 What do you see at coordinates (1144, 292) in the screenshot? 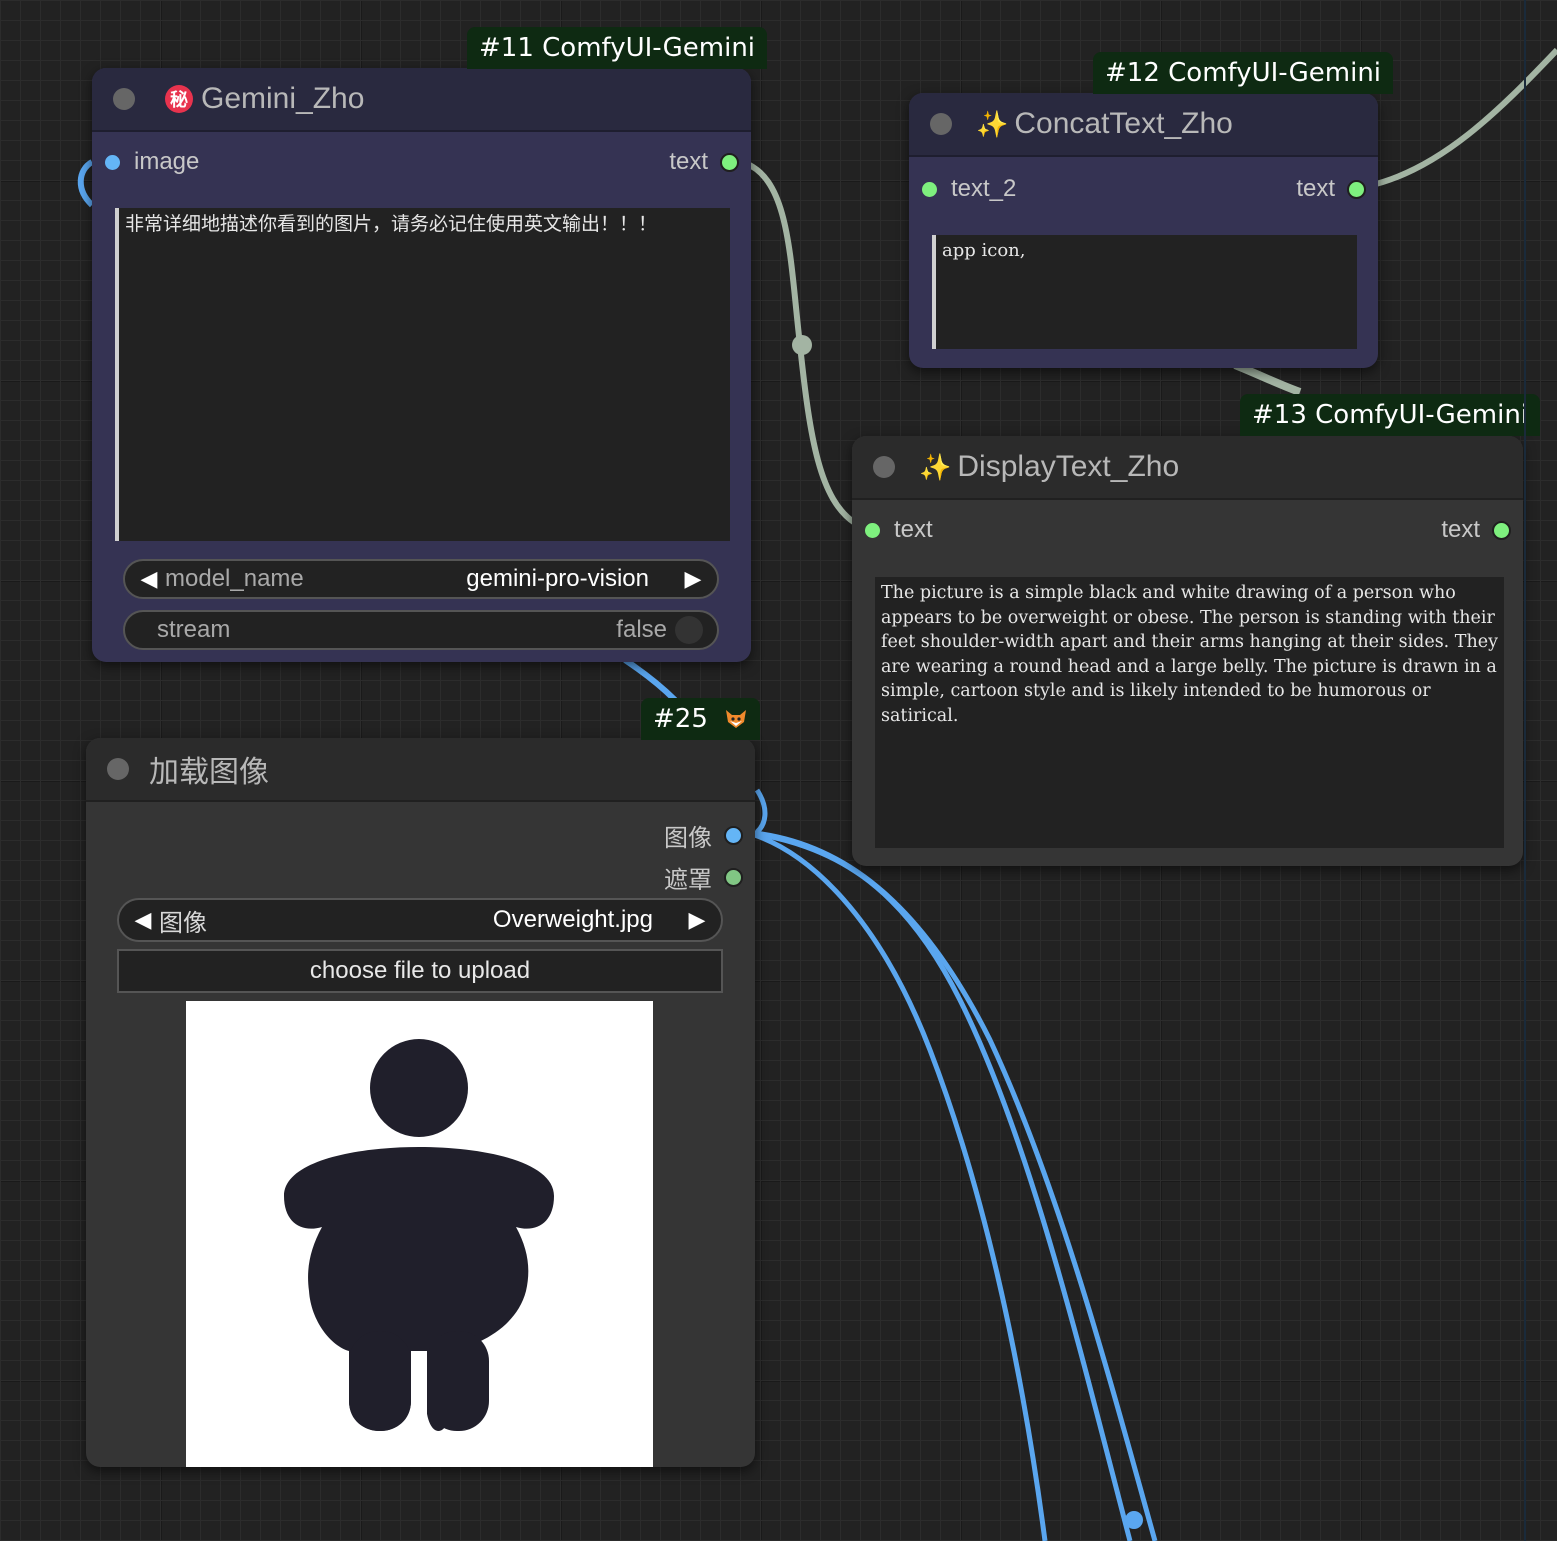
I see `concat-textarea: app icon,` at bounding box center [1144, 292].